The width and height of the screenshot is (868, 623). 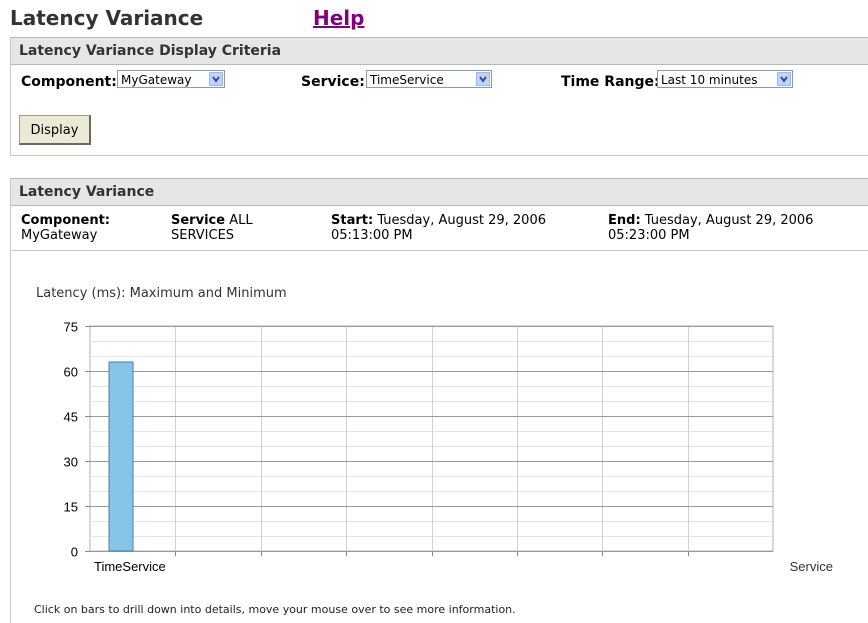 I want to click on y-tick-label: 0, so click(x=74, y=552).